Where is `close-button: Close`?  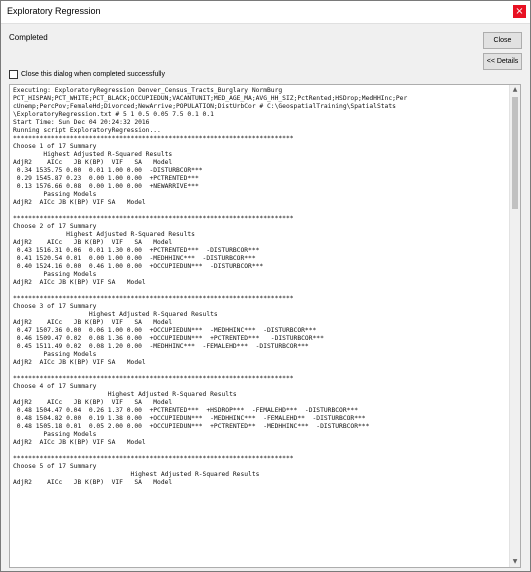 close-button: Close is located at coordinates (502, 40).